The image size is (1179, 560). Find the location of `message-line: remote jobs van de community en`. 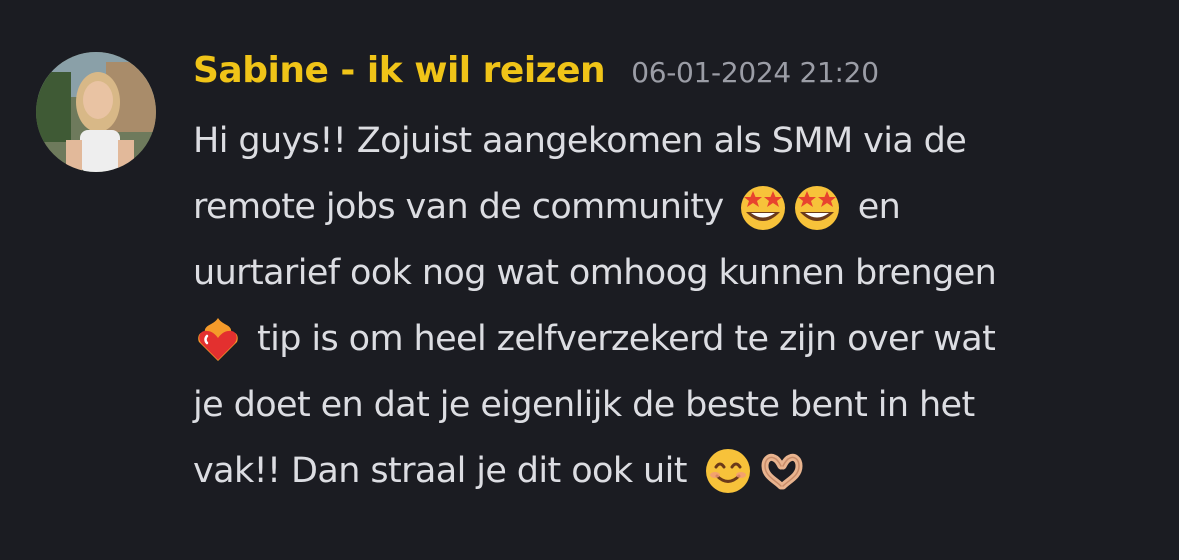

message-line: remote jobs van de community en is located at coordinates (673, 207).